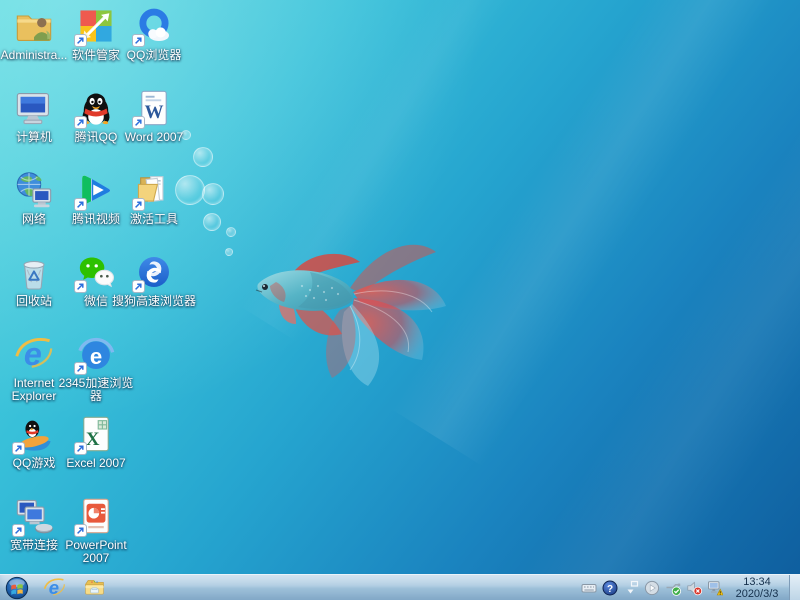  I want to click on desktop-icon-word-2007: W Word 2007, so click(154, 116).